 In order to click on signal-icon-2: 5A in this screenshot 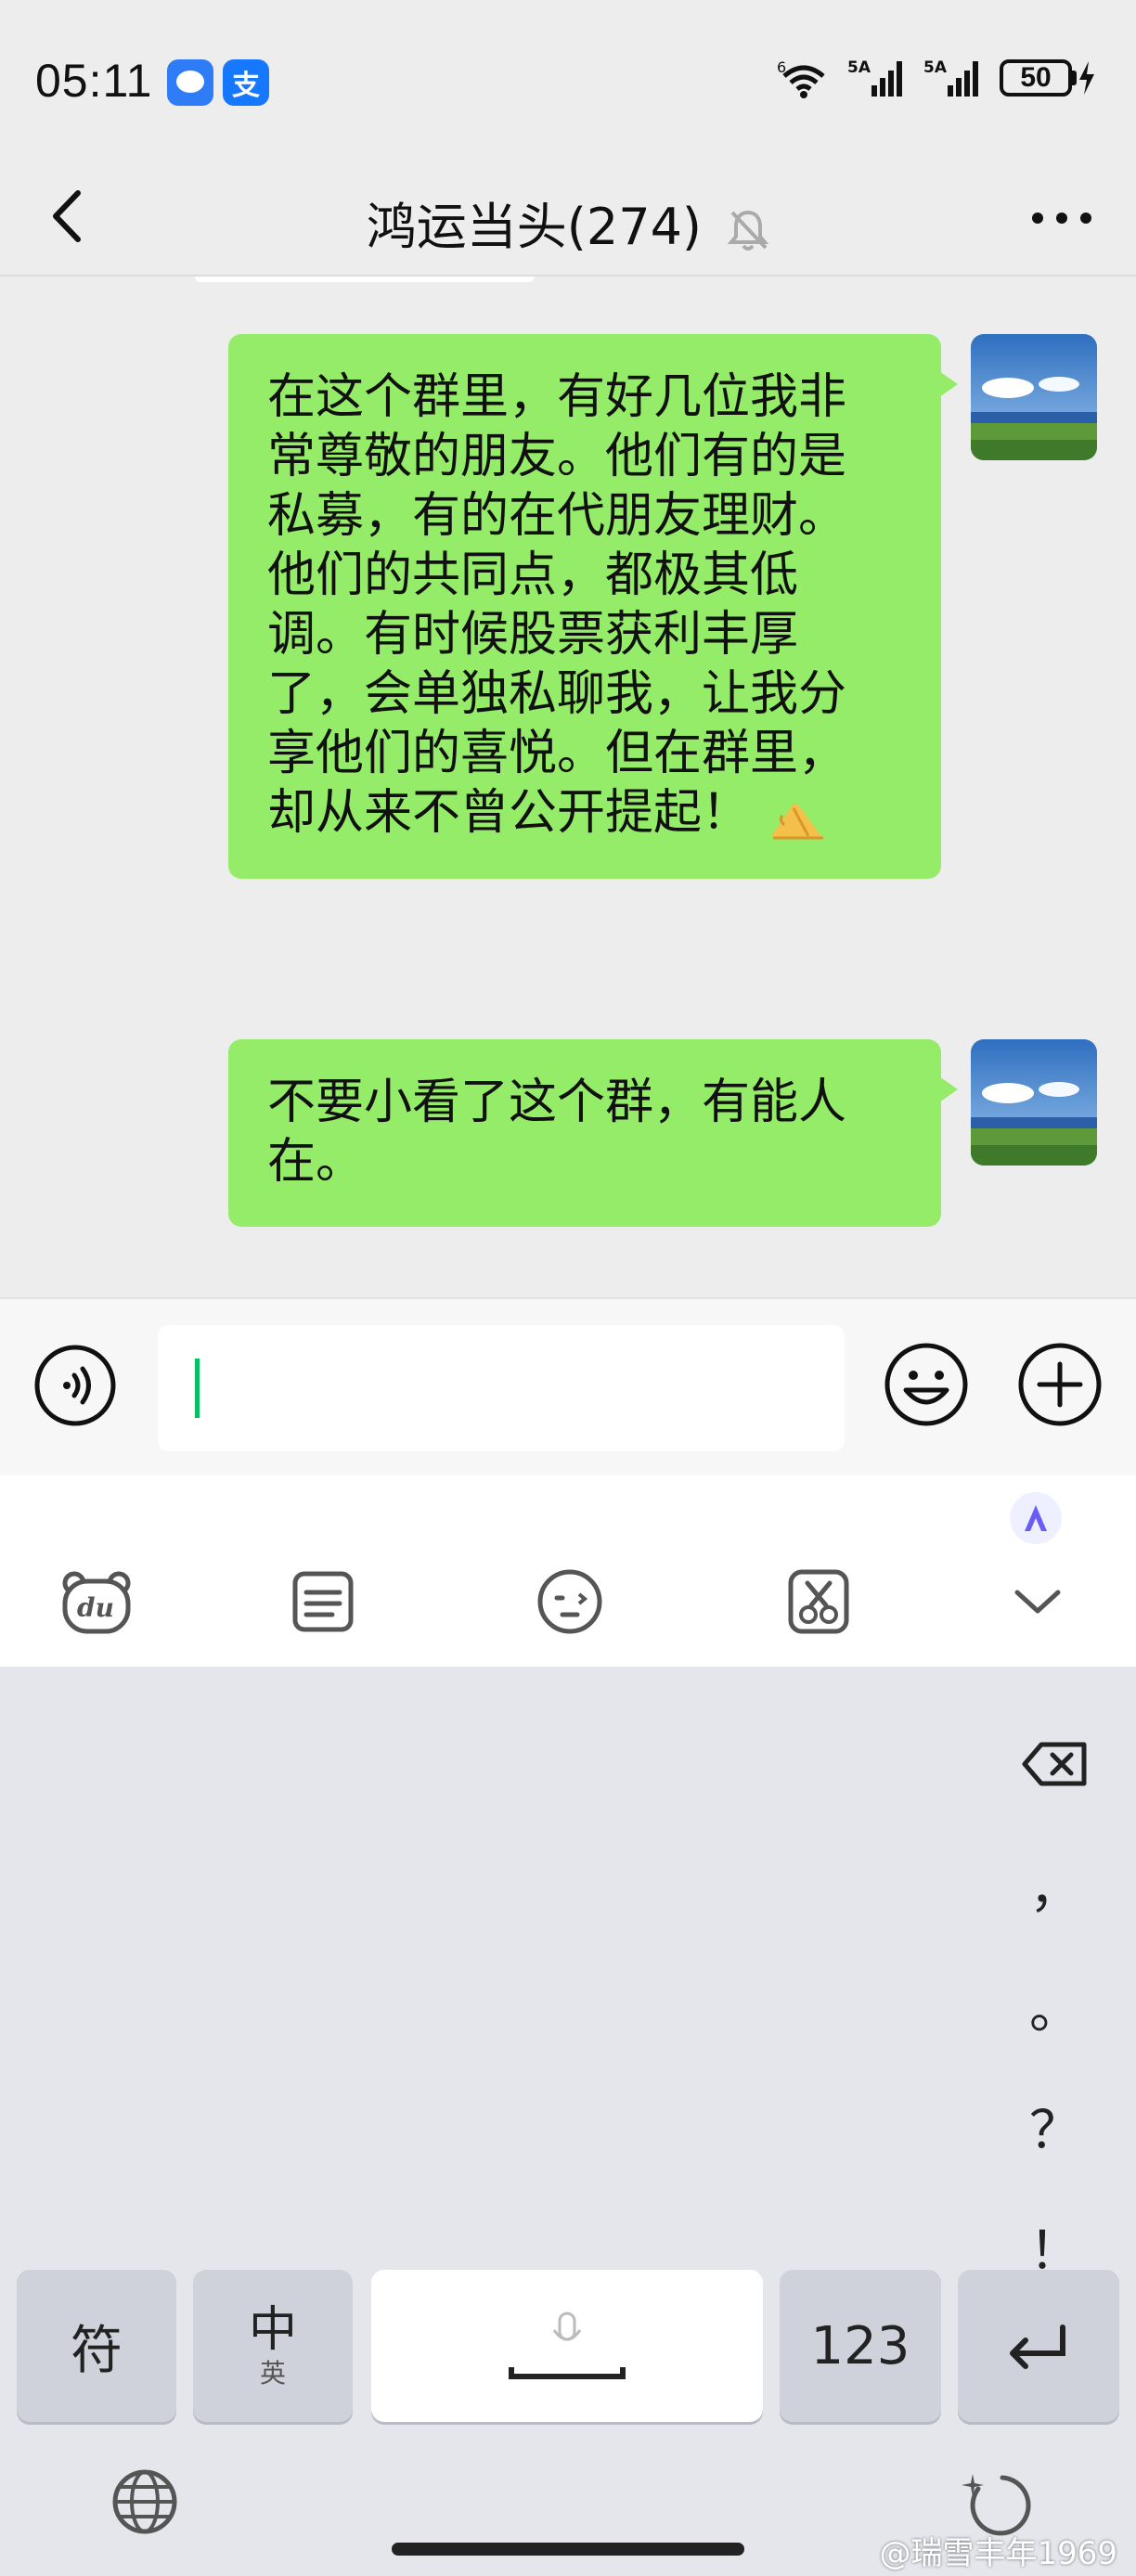, I will do `click(950, 77)`.